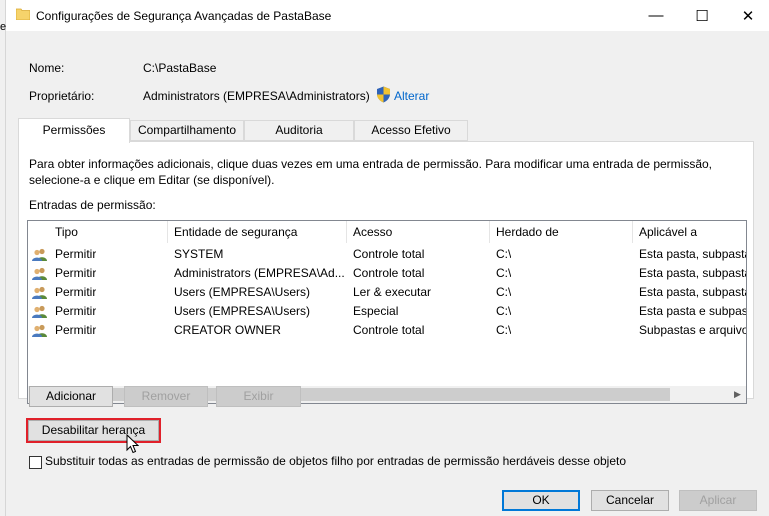 The width and height of the screenshot is (769, 516). What do you see at coordinates (692, 330) in the screenshot?
I see `cell-aplicavel: Subpastas e arquivos somente` at bounding box center [692, 330].